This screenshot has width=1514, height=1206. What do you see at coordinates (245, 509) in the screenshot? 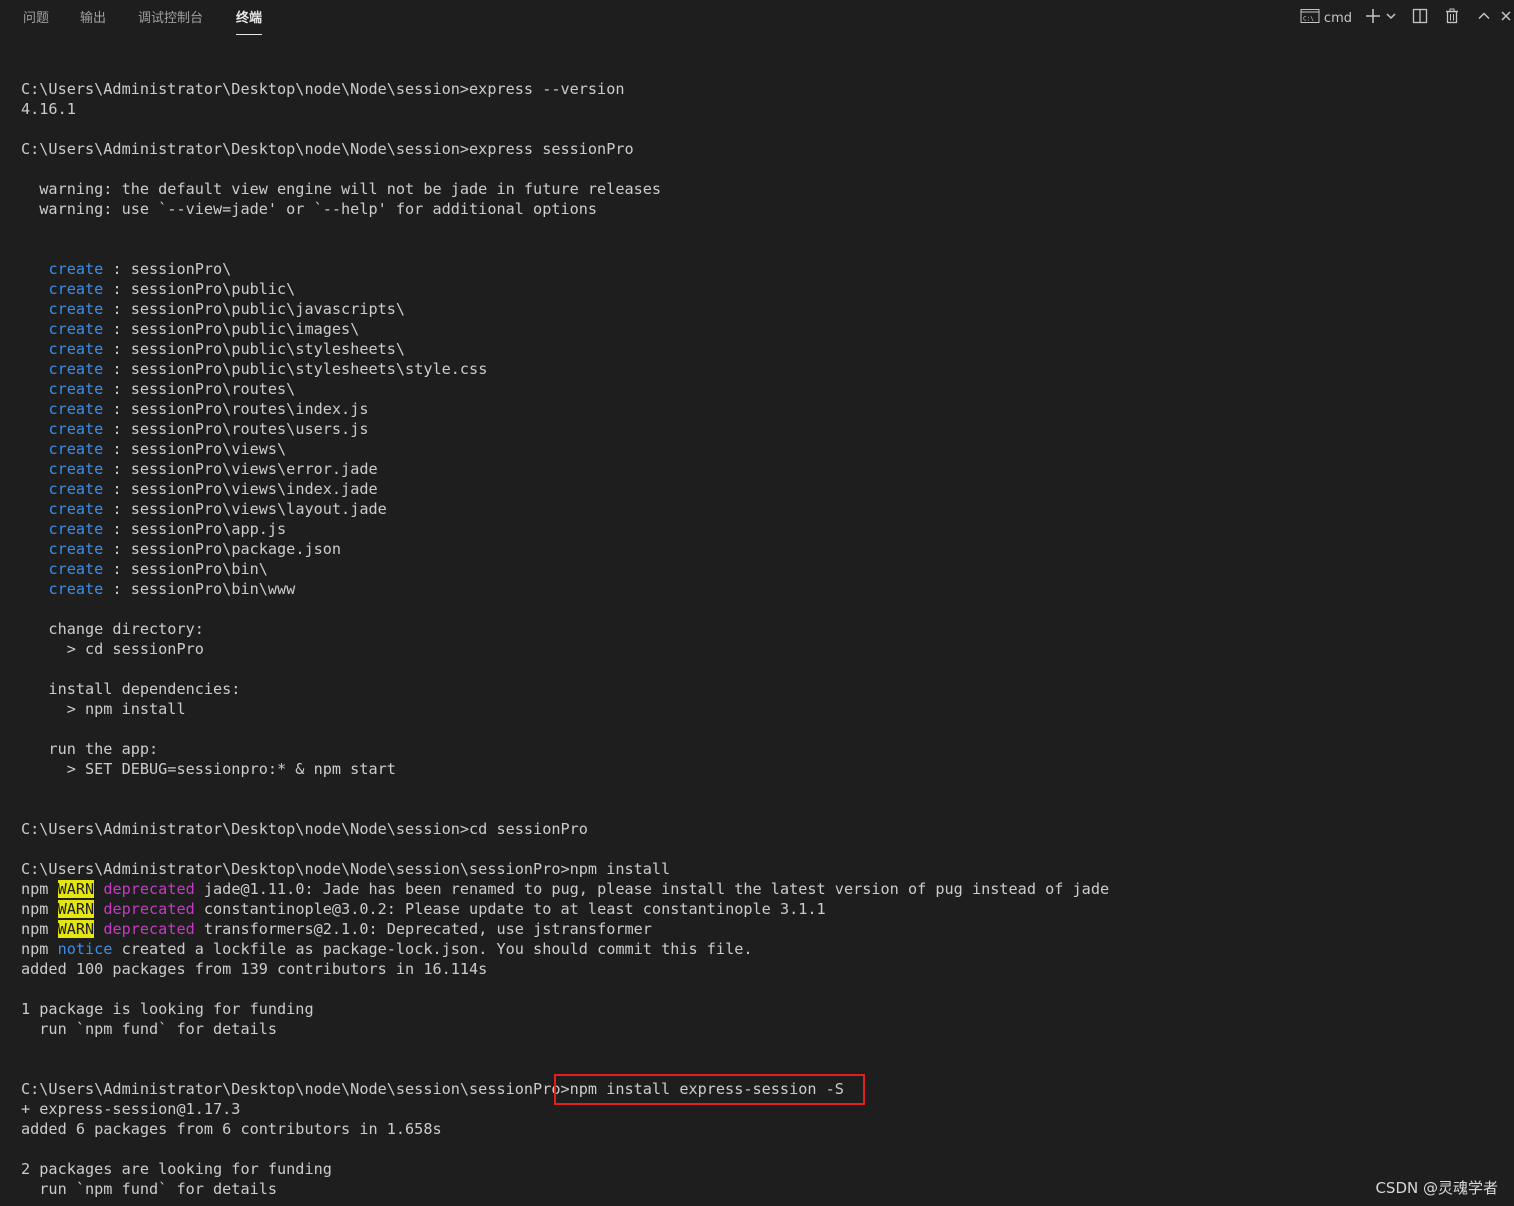
I see `terminal-text: : sessionPro\views\layout.jade` at bounding box center [245, 509].